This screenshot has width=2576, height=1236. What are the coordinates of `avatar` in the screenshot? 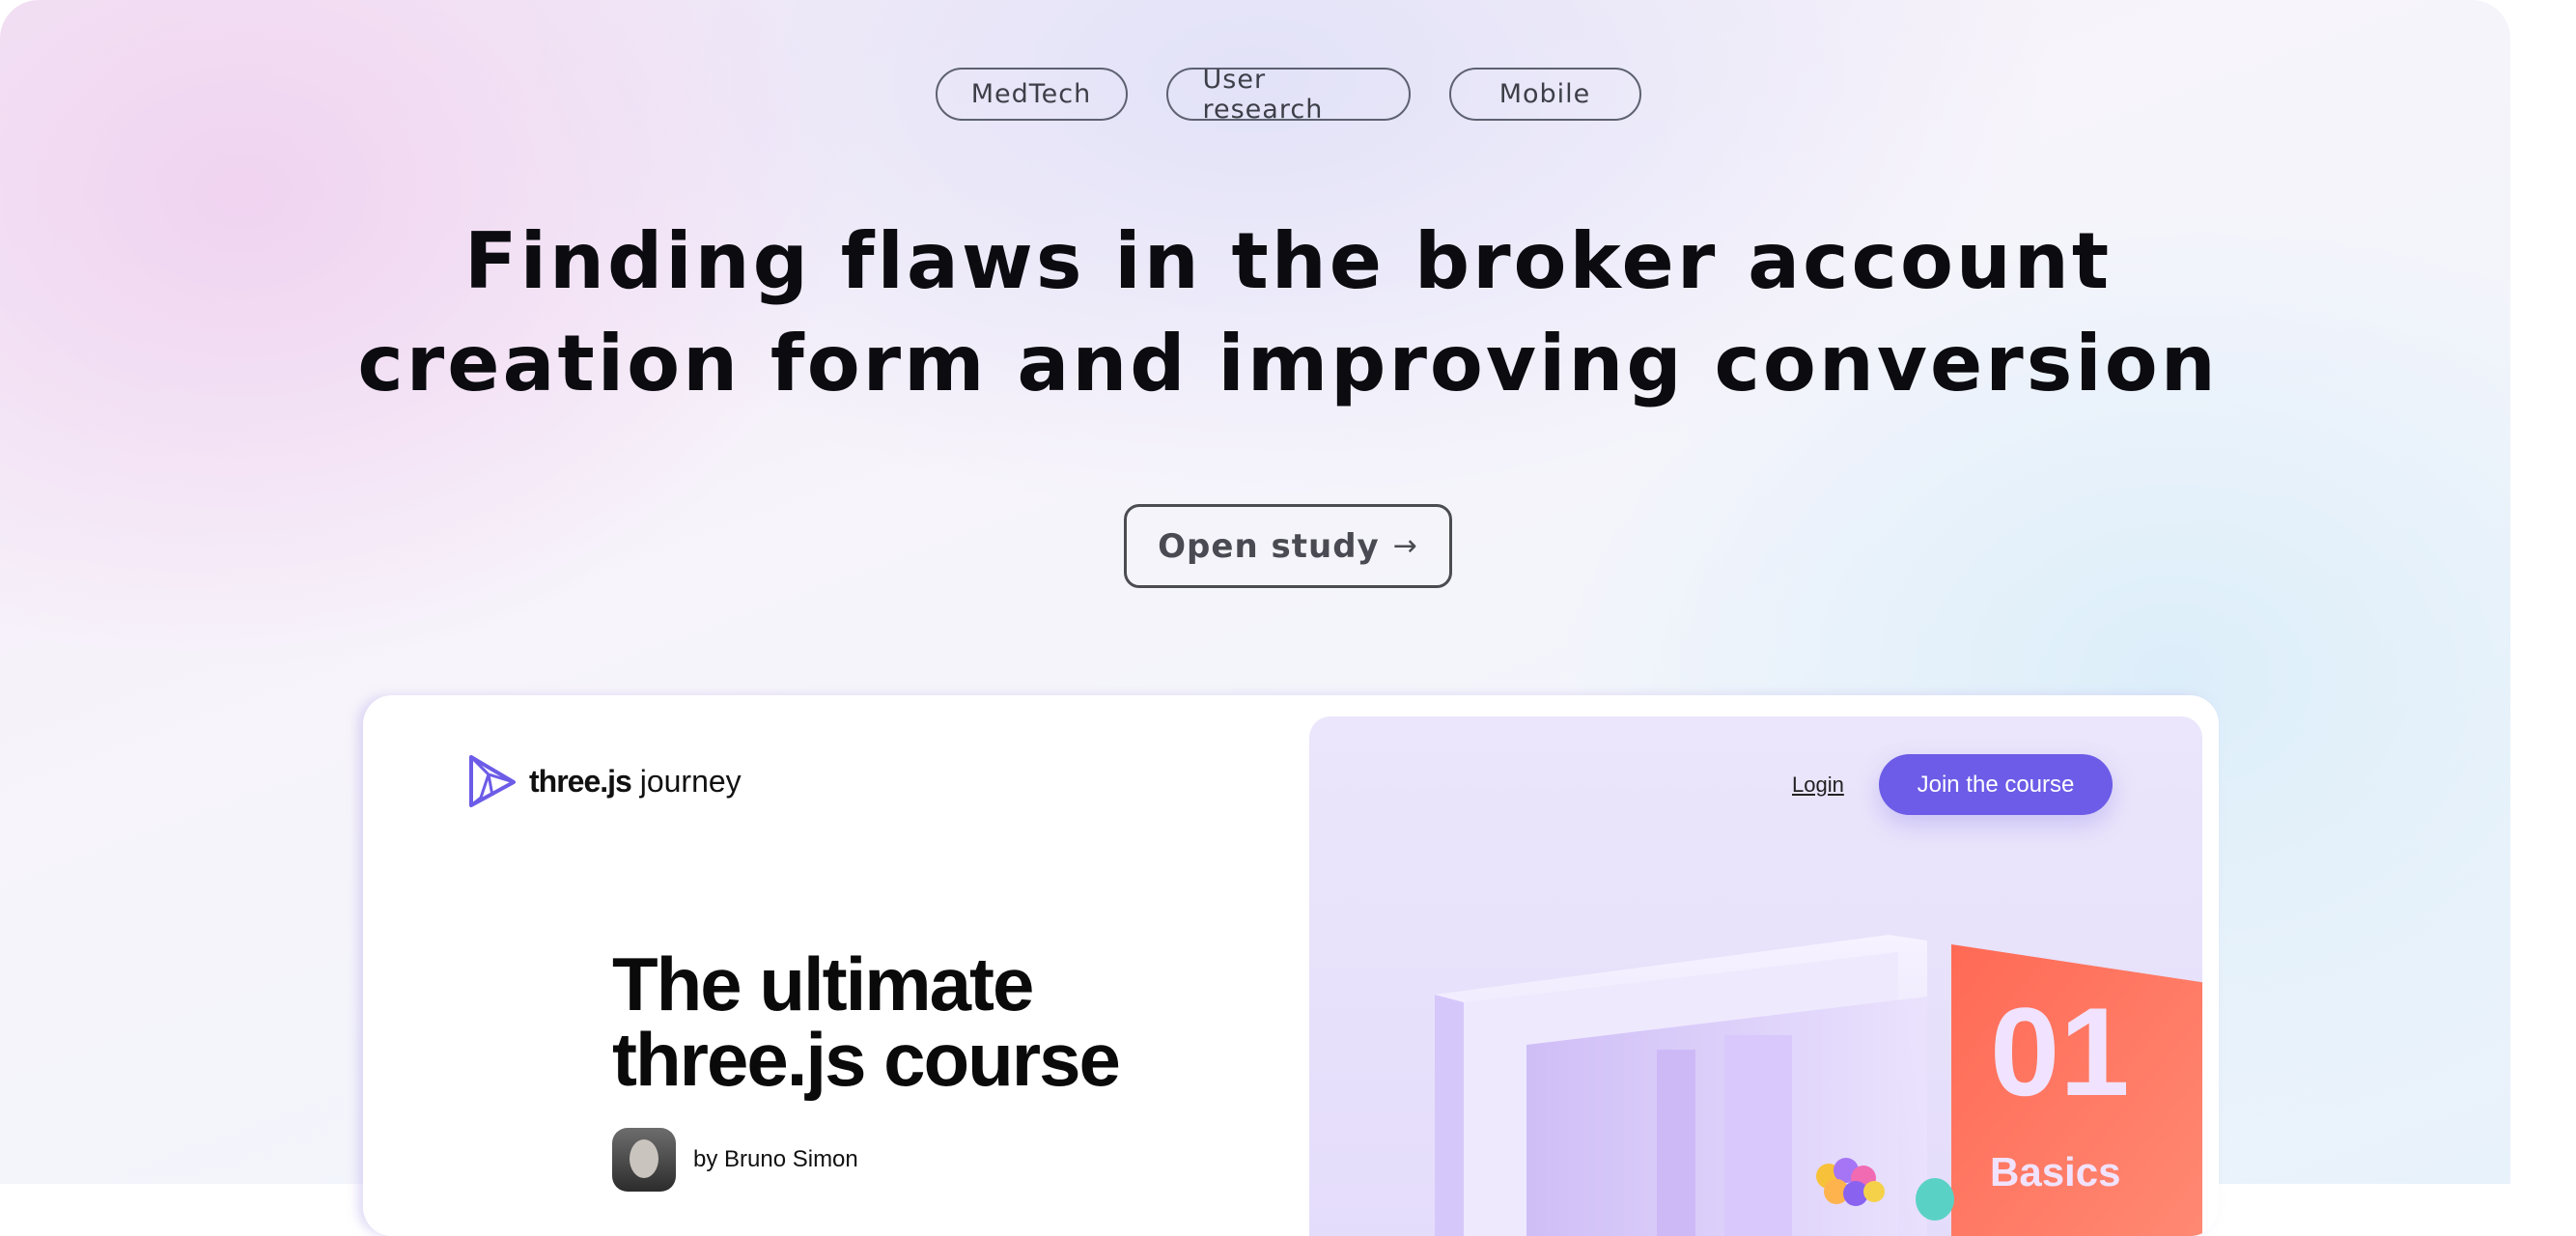 It's located at (644, 1160).